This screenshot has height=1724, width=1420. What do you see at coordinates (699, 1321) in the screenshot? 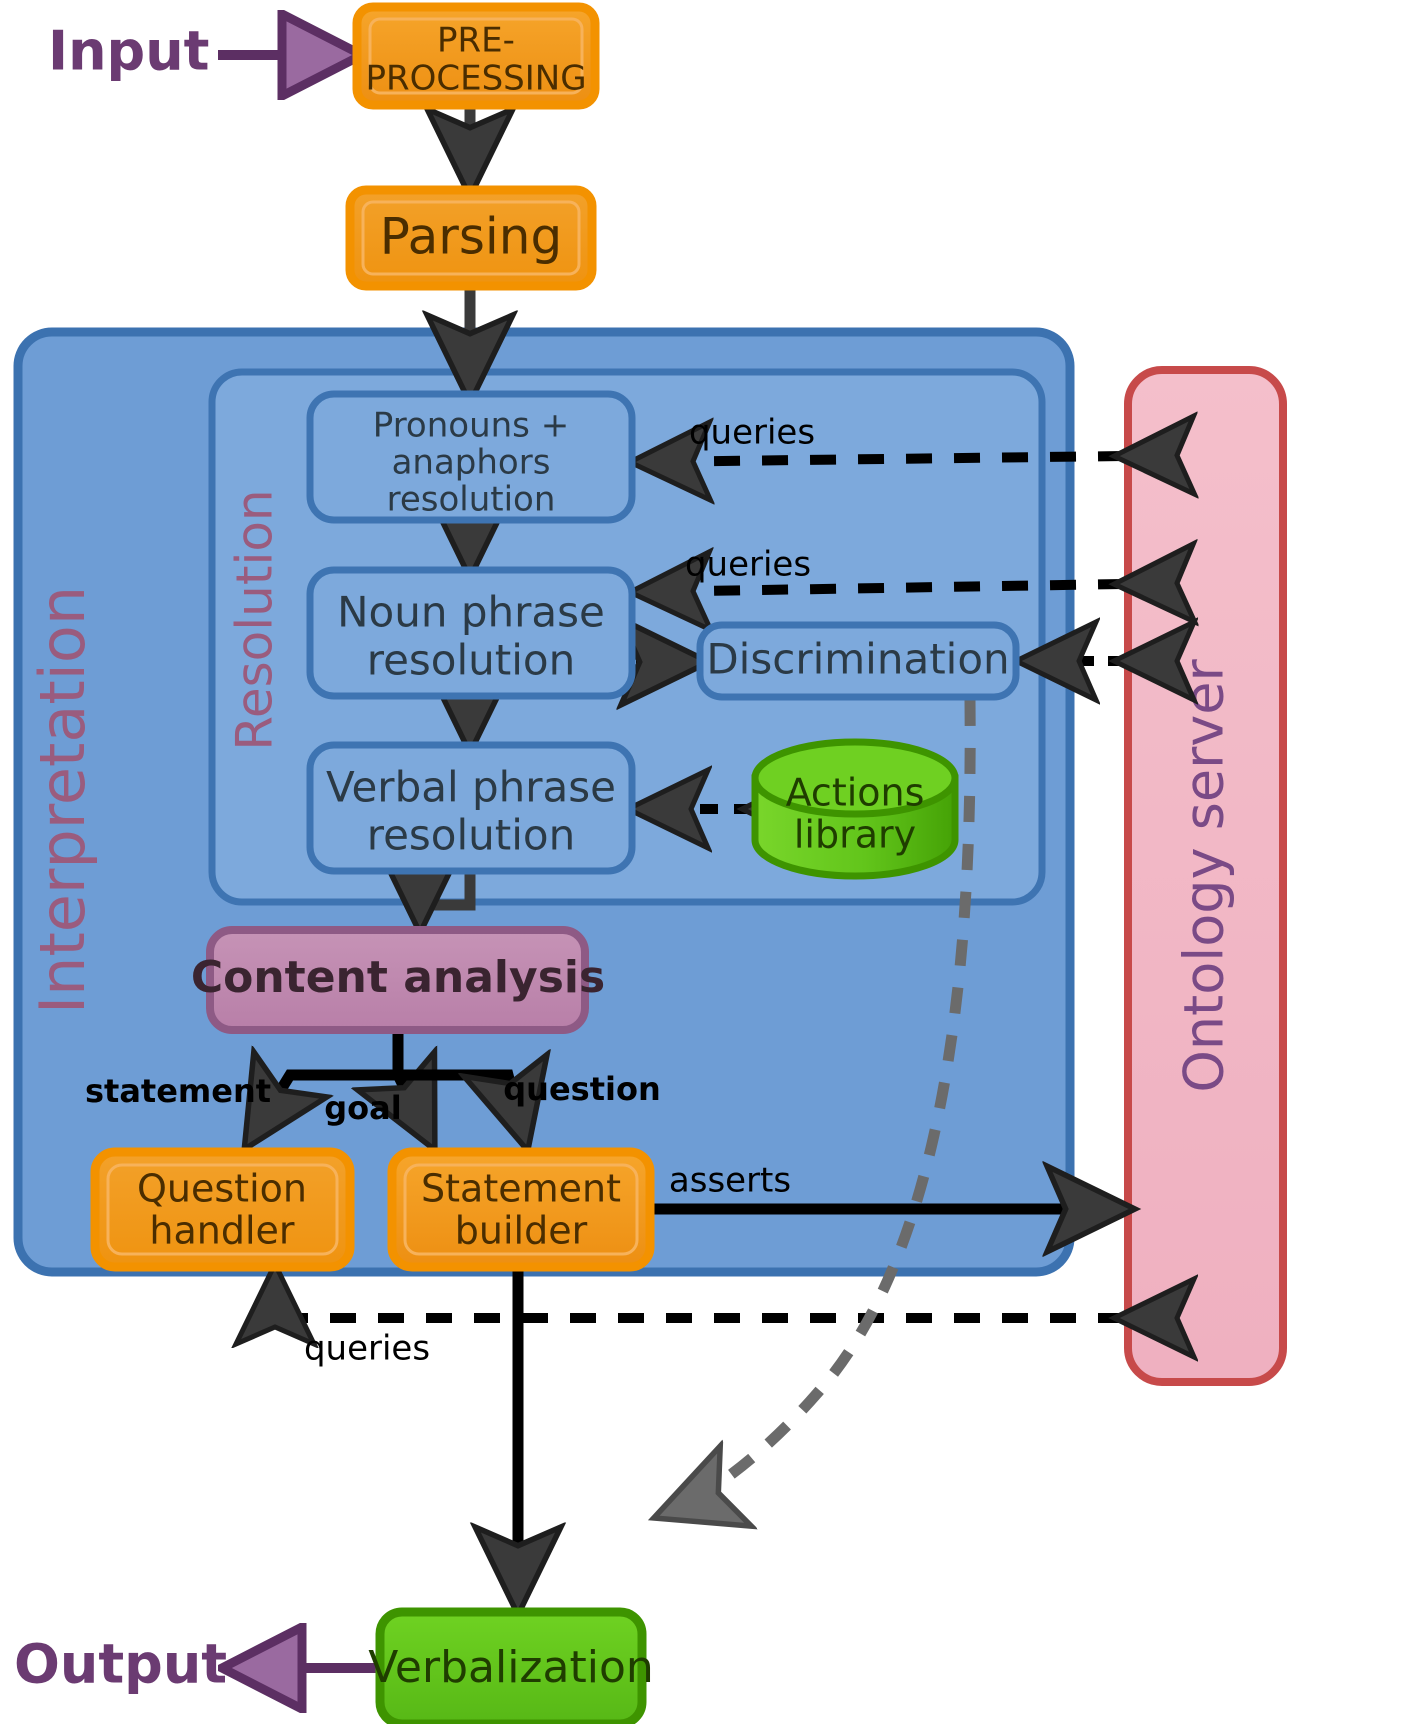
I see `edge-queries-question-handler: queries` at bounding box center [699, 1321].